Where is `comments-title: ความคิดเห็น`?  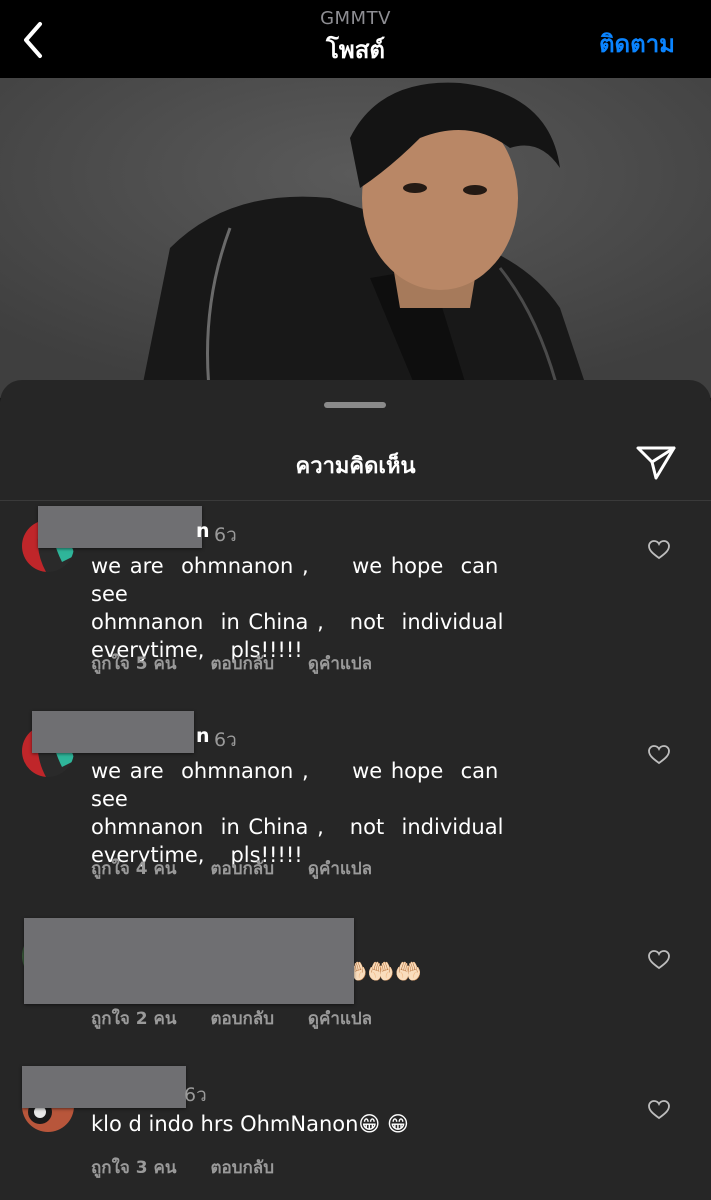 comments-title: ความคิดเห็น is located at coordinates (355, 466).